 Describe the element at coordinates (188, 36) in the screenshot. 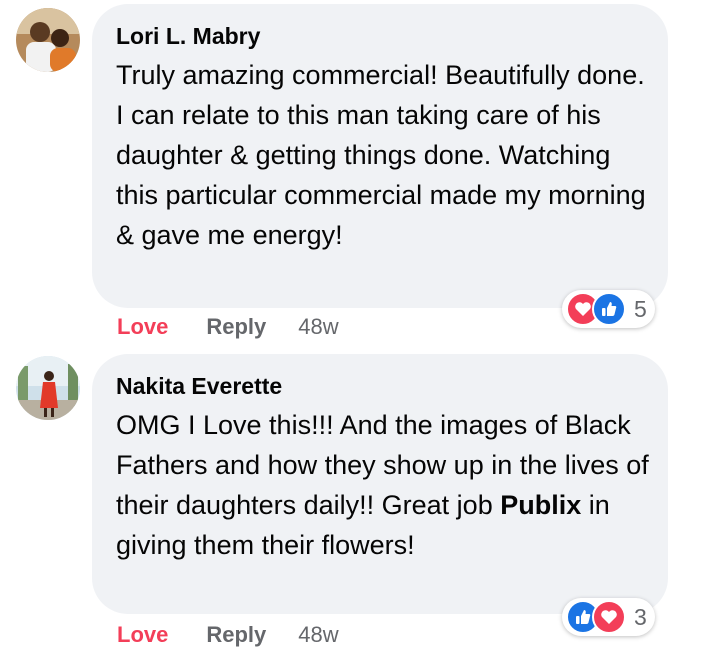

I see `comment-author: Lori L. Mabry` at that location.